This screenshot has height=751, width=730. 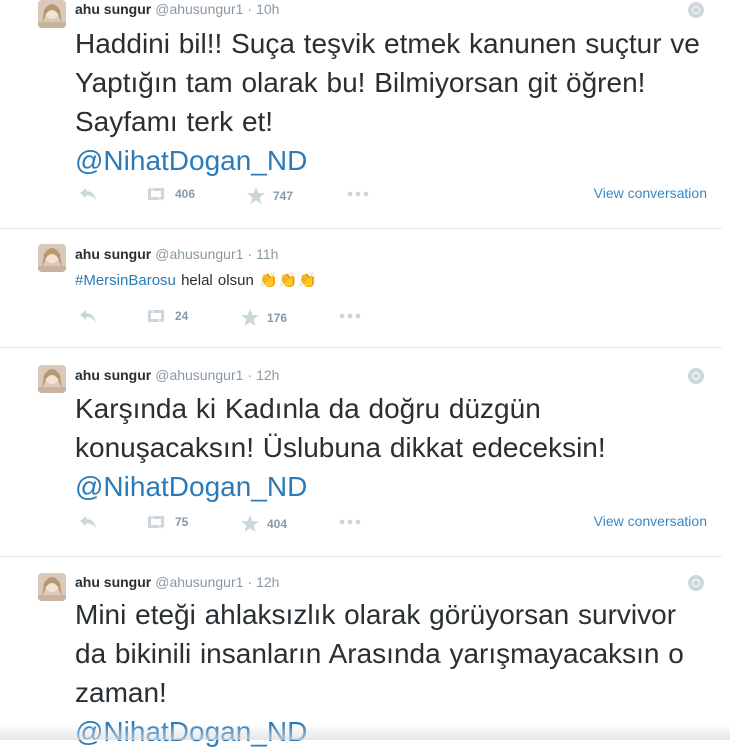 I want to click on tweet-actions: 406 747 View conversation, so click(x=395, y=196).